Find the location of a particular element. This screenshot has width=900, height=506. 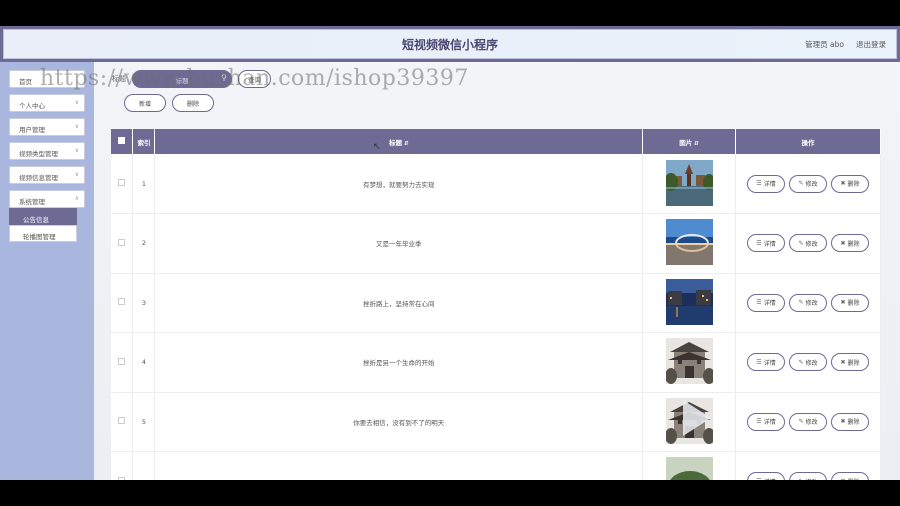

submenu-item-announcements: 公告信息 is located at coordinates (43, 216).